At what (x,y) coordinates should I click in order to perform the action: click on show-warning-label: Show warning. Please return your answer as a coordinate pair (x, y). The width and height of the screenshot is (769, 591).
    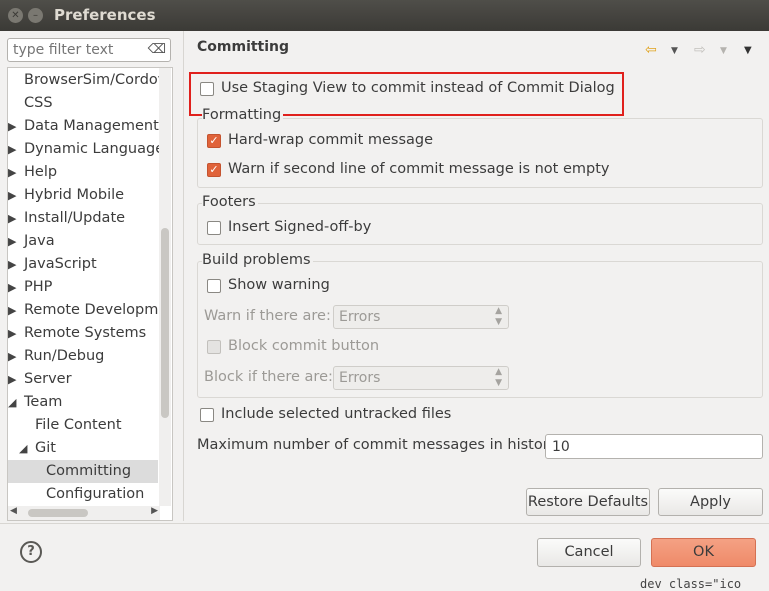
    Looking at the image, I should click on (279, 285).